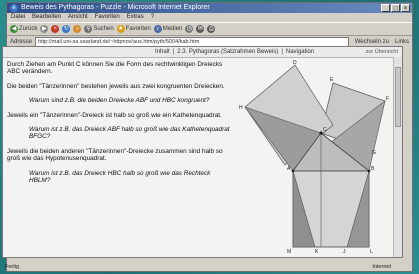 Image resolution: width=419 pixels, height=274 pixels. I want to click on label-e: E, so click(332, 80).